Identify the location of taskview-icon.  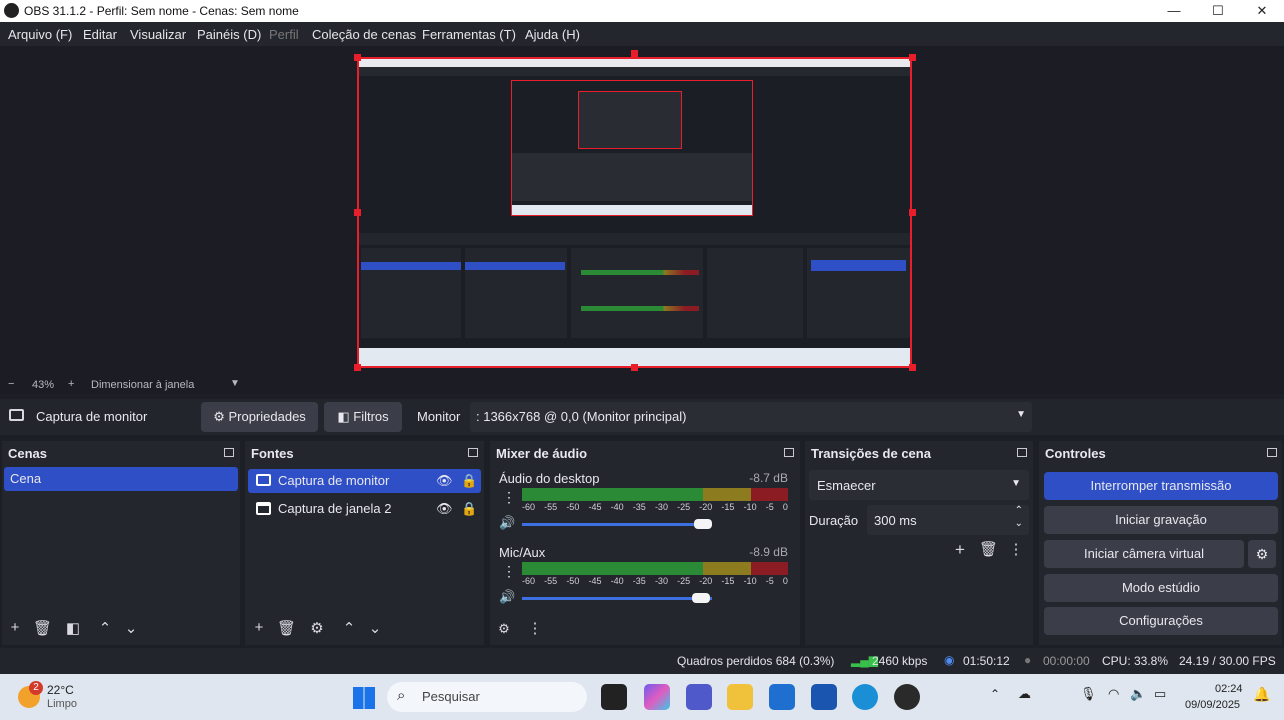
(614, 697).